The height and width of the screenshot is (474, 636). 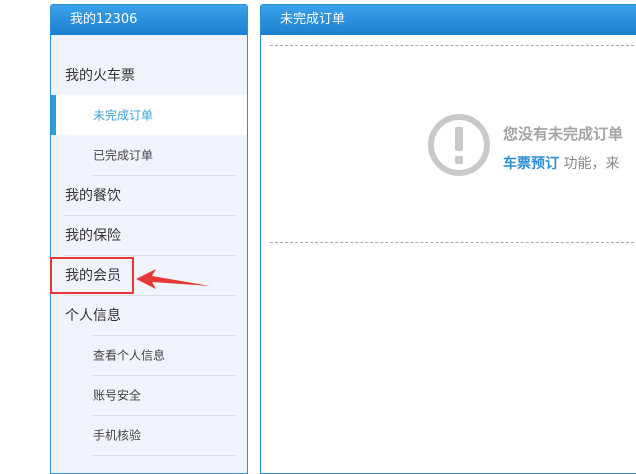 I want to click on sidebar-item-unfinished-orders: 未完成订单, so click(x=149, y=115).